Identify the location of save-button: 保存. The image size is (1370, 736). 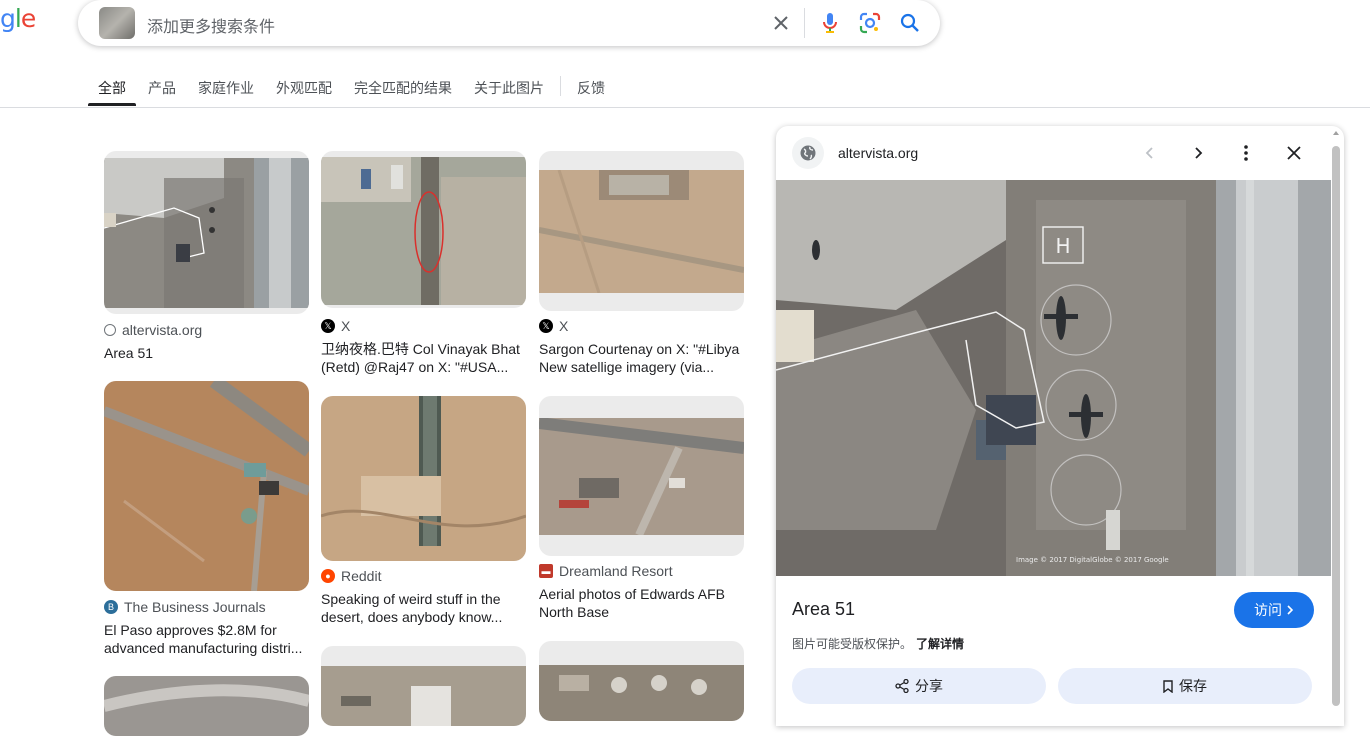
(1185, 686).